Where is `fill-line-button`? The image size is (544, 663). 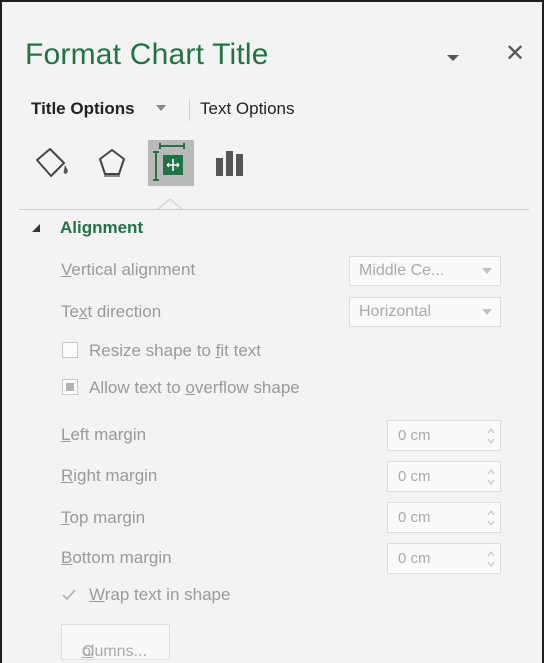
fill-line-button is located at coordinates (54, 163).